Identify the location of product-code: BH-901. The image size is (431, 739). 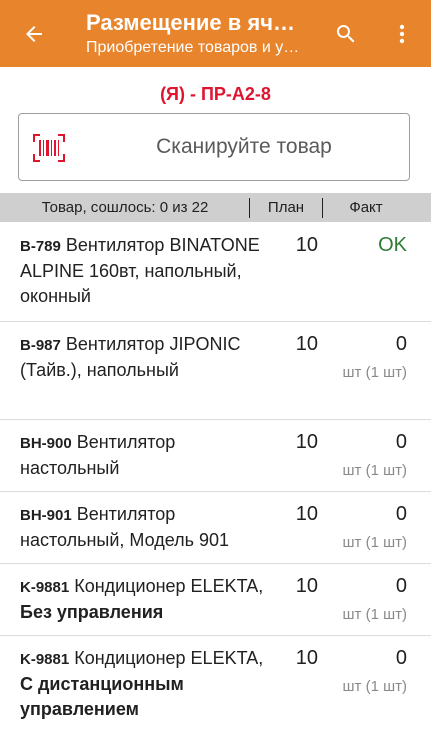
(46, 515).